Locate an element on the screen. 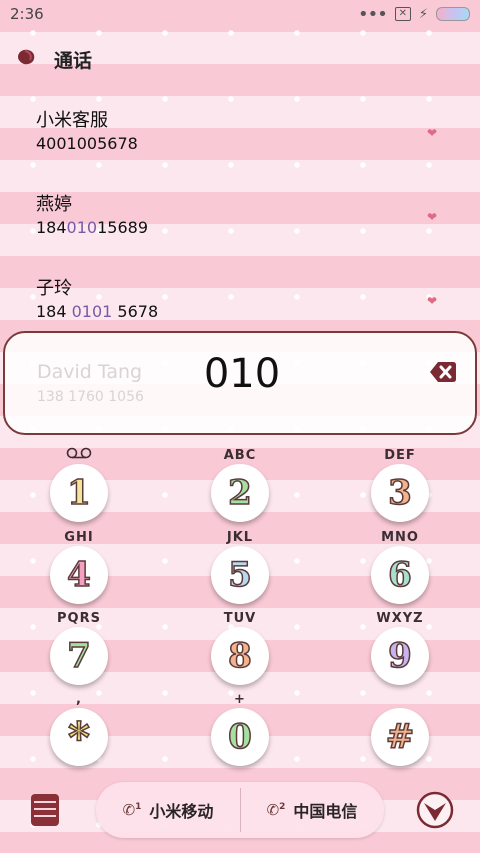 Image resolution: width=480 pixels, height=853 pixels. call-sim1-button: ✆1 小米移动 is located at coordinates (168, 810).